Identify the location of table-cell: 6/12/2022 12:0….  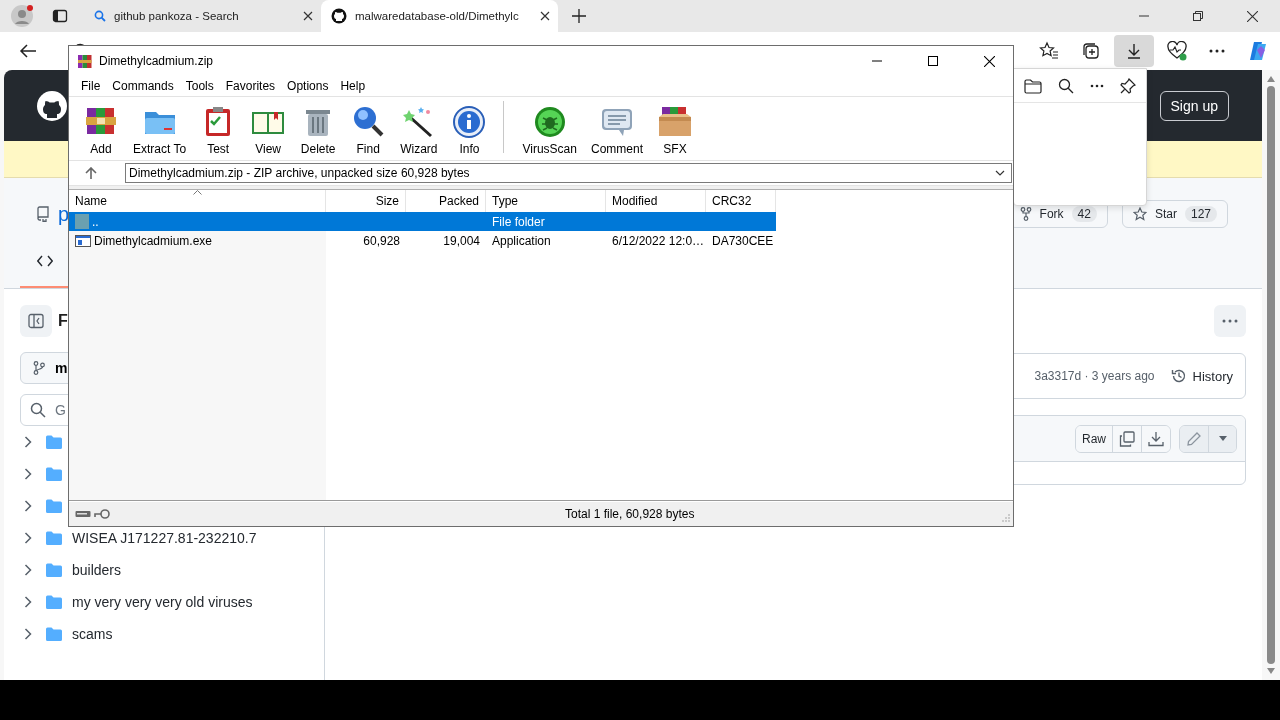
(658, 240).